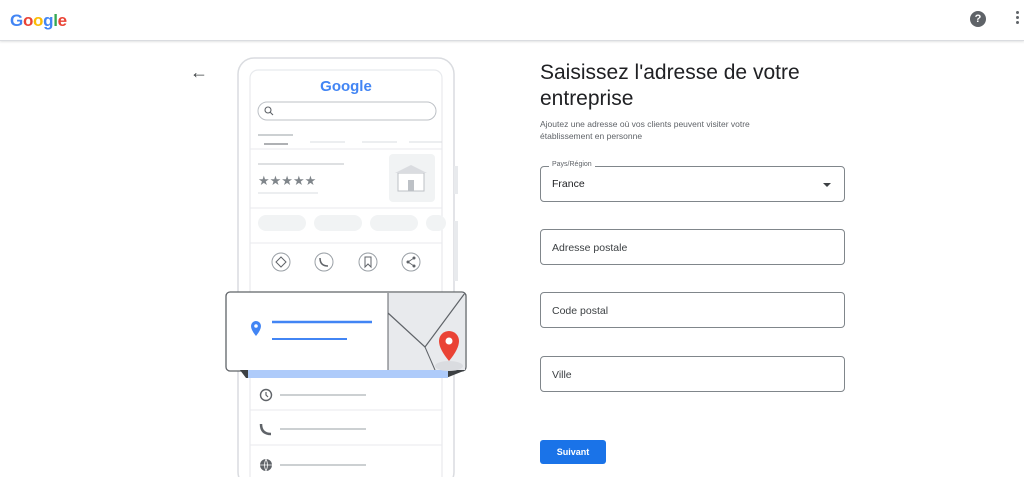 This screenshot has width=1024, height=482. What do you see at coordinates (591, 136) in the screenshot?
I see `subtitle-line: établissement en personne` at bounding box center [591, 136].